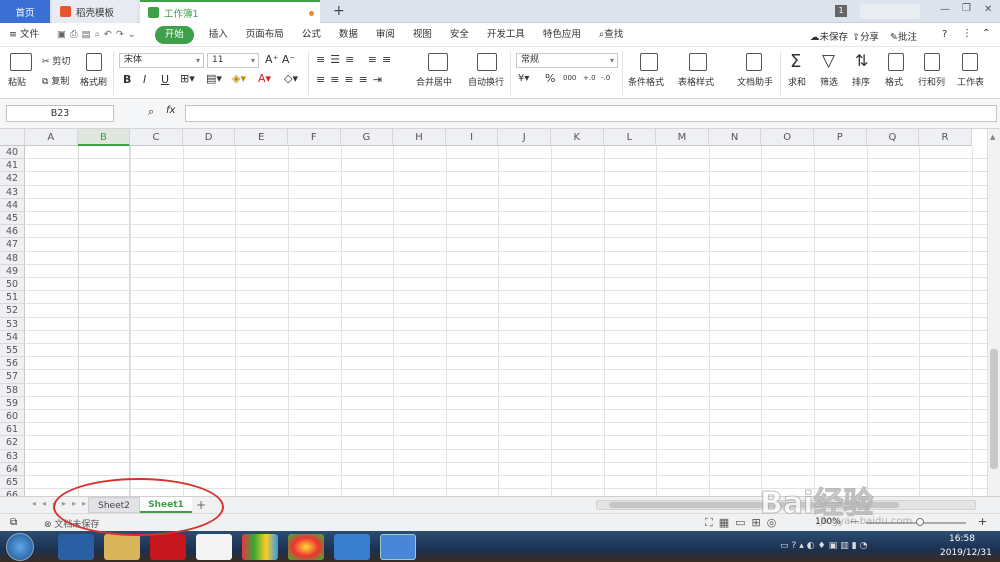  I want to click on column-header-m: M, so click(682, 137).